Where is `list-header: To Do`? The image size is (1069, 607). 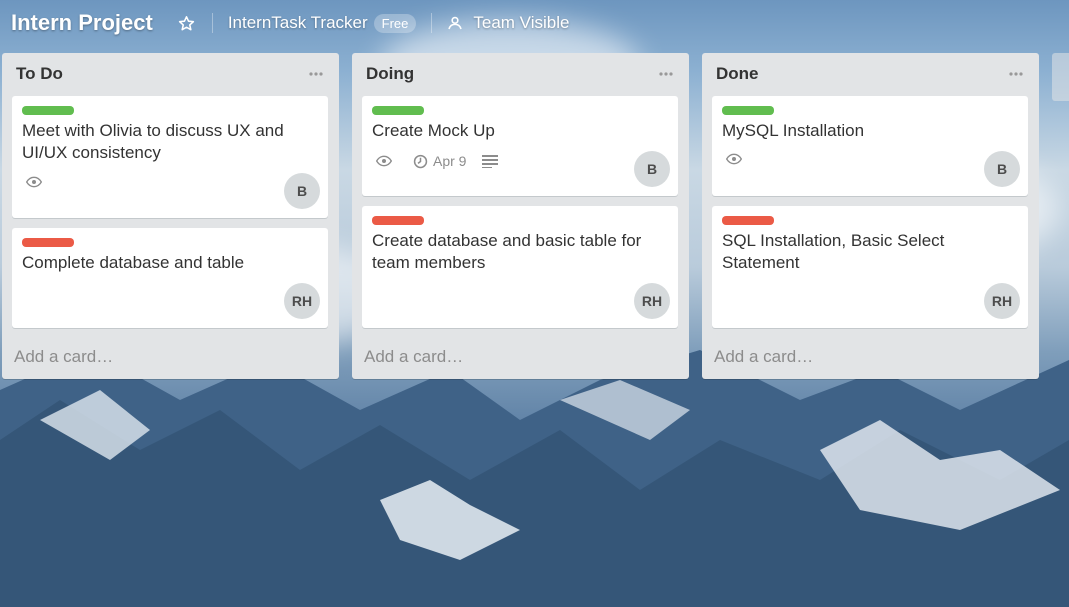 list-header: To Do is located at coordinates (170, 74).